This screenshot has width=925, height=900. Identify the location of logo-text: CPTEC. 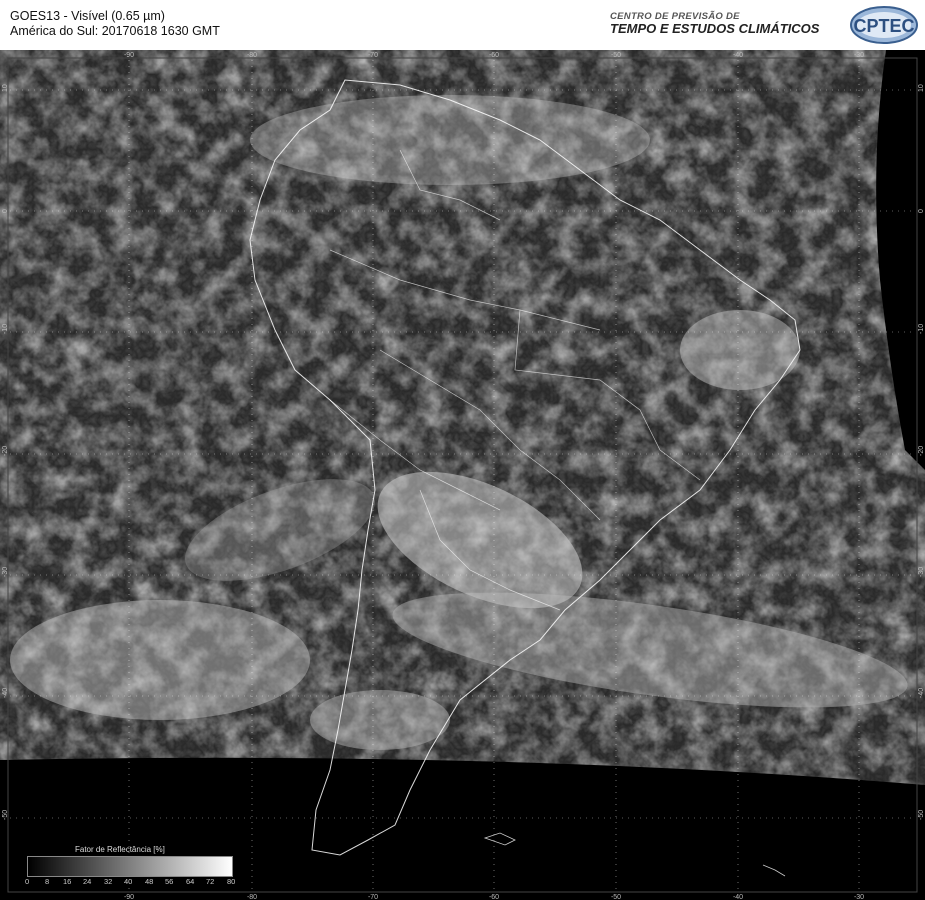
(883, 26).